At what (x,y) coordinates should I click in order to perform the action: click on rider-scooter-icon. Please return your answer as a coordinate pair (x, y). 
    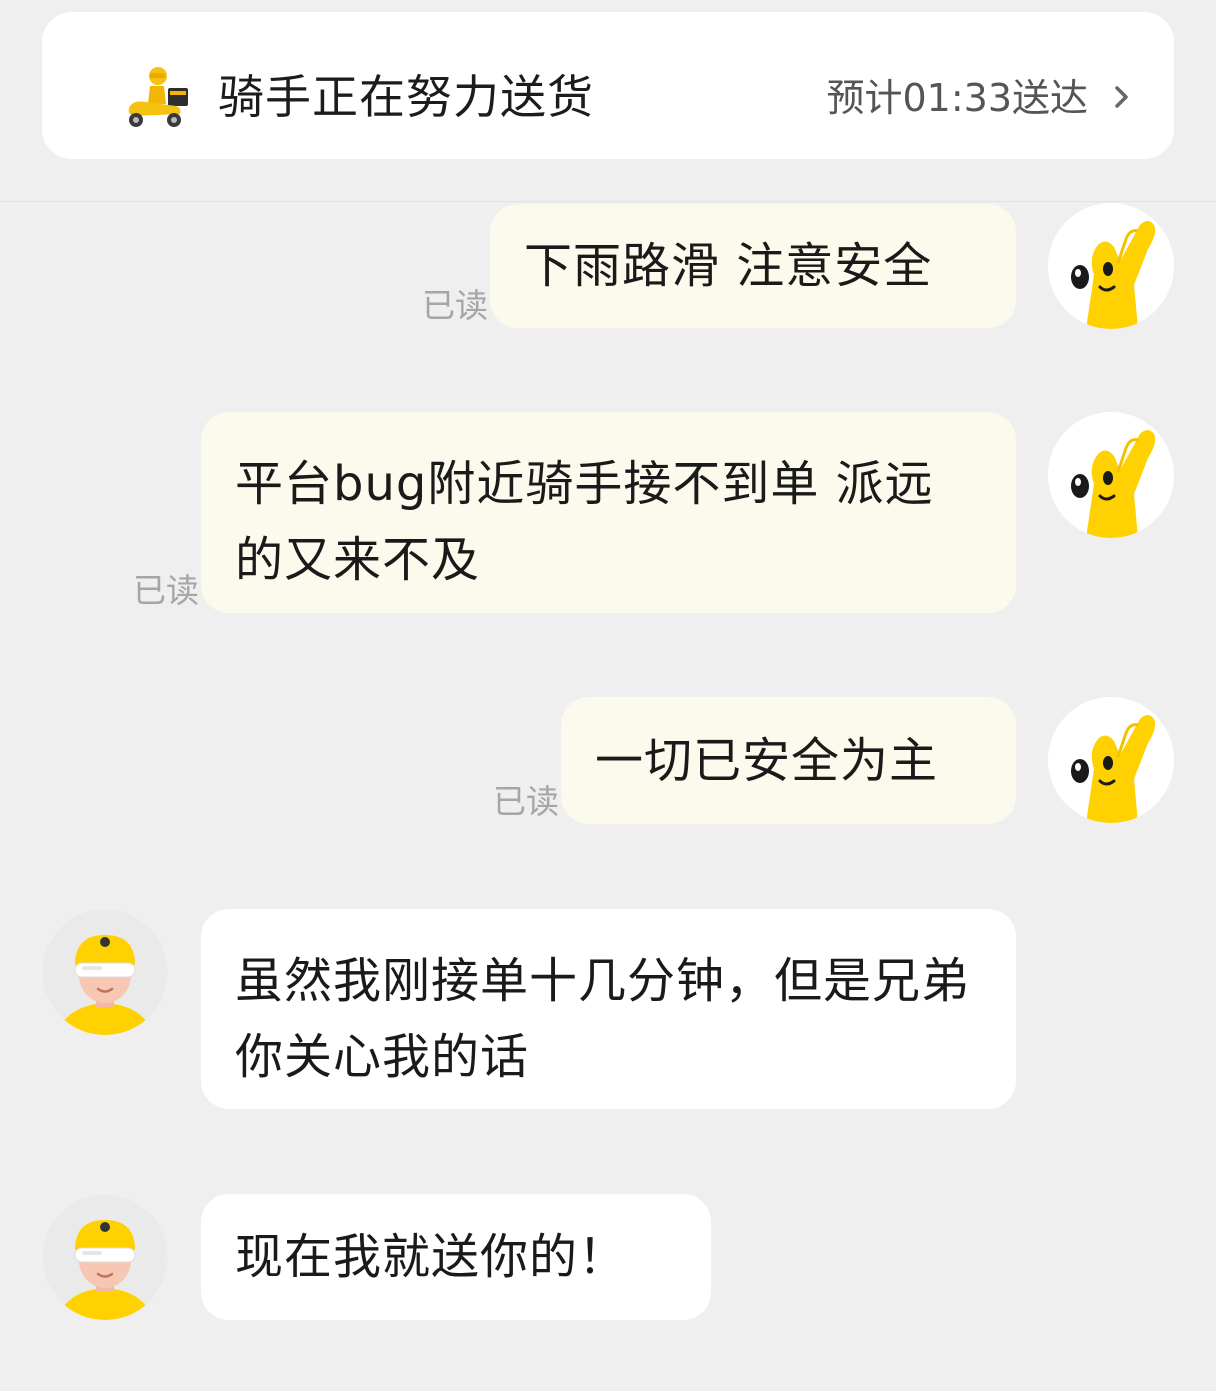
    Looking at the image, I should click on (155, 97).